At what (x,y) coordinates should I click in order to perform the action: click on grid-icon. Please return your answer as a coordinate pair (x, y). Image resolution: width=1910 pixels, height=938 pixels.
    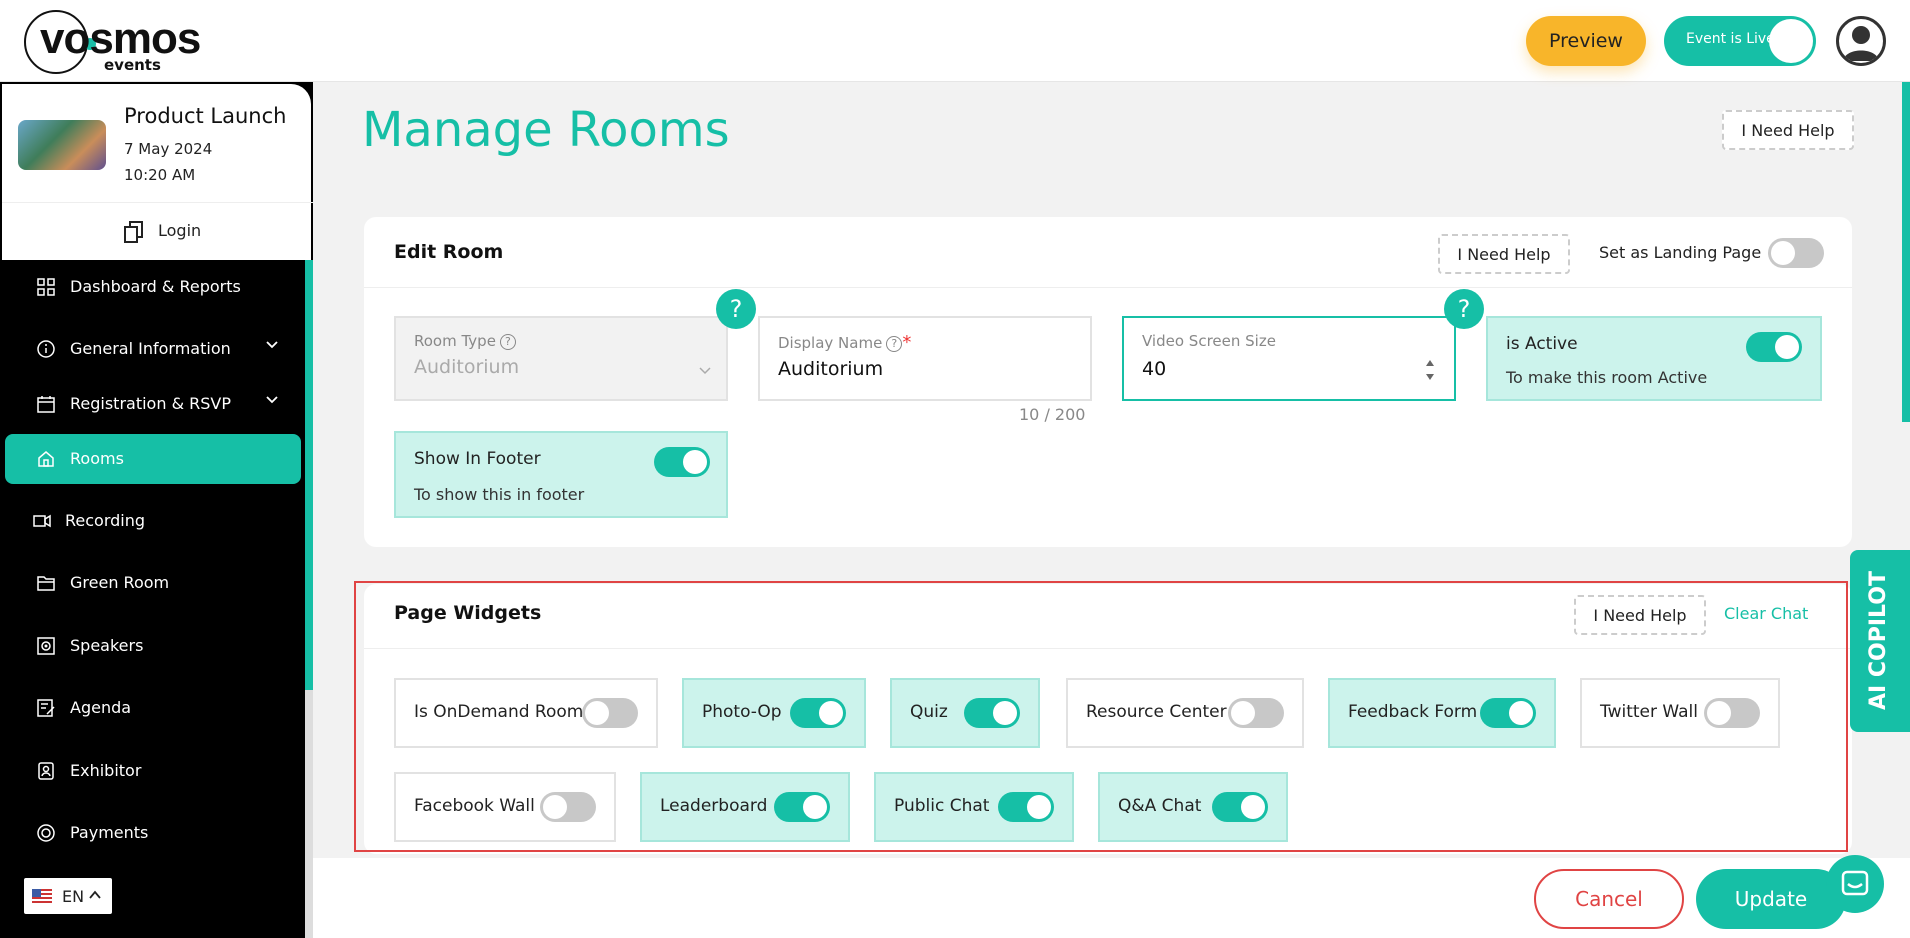
    Looking at the image, I should click on (46, 287).